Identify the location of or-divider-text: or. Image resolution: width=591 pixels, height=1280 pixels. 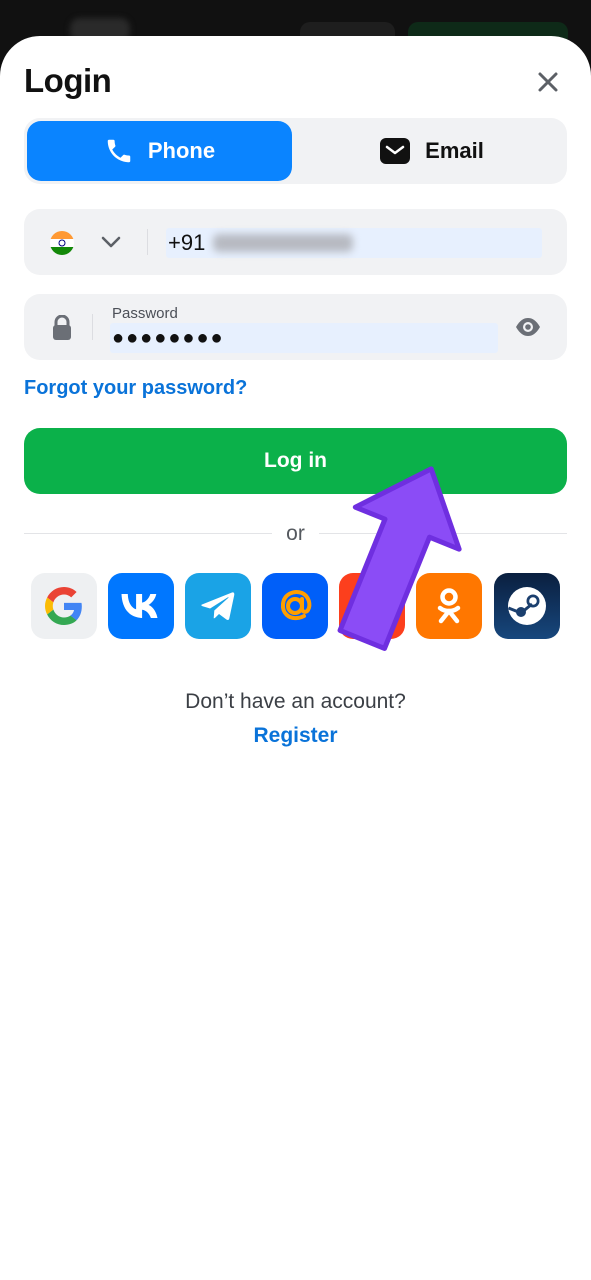
(295, 533).